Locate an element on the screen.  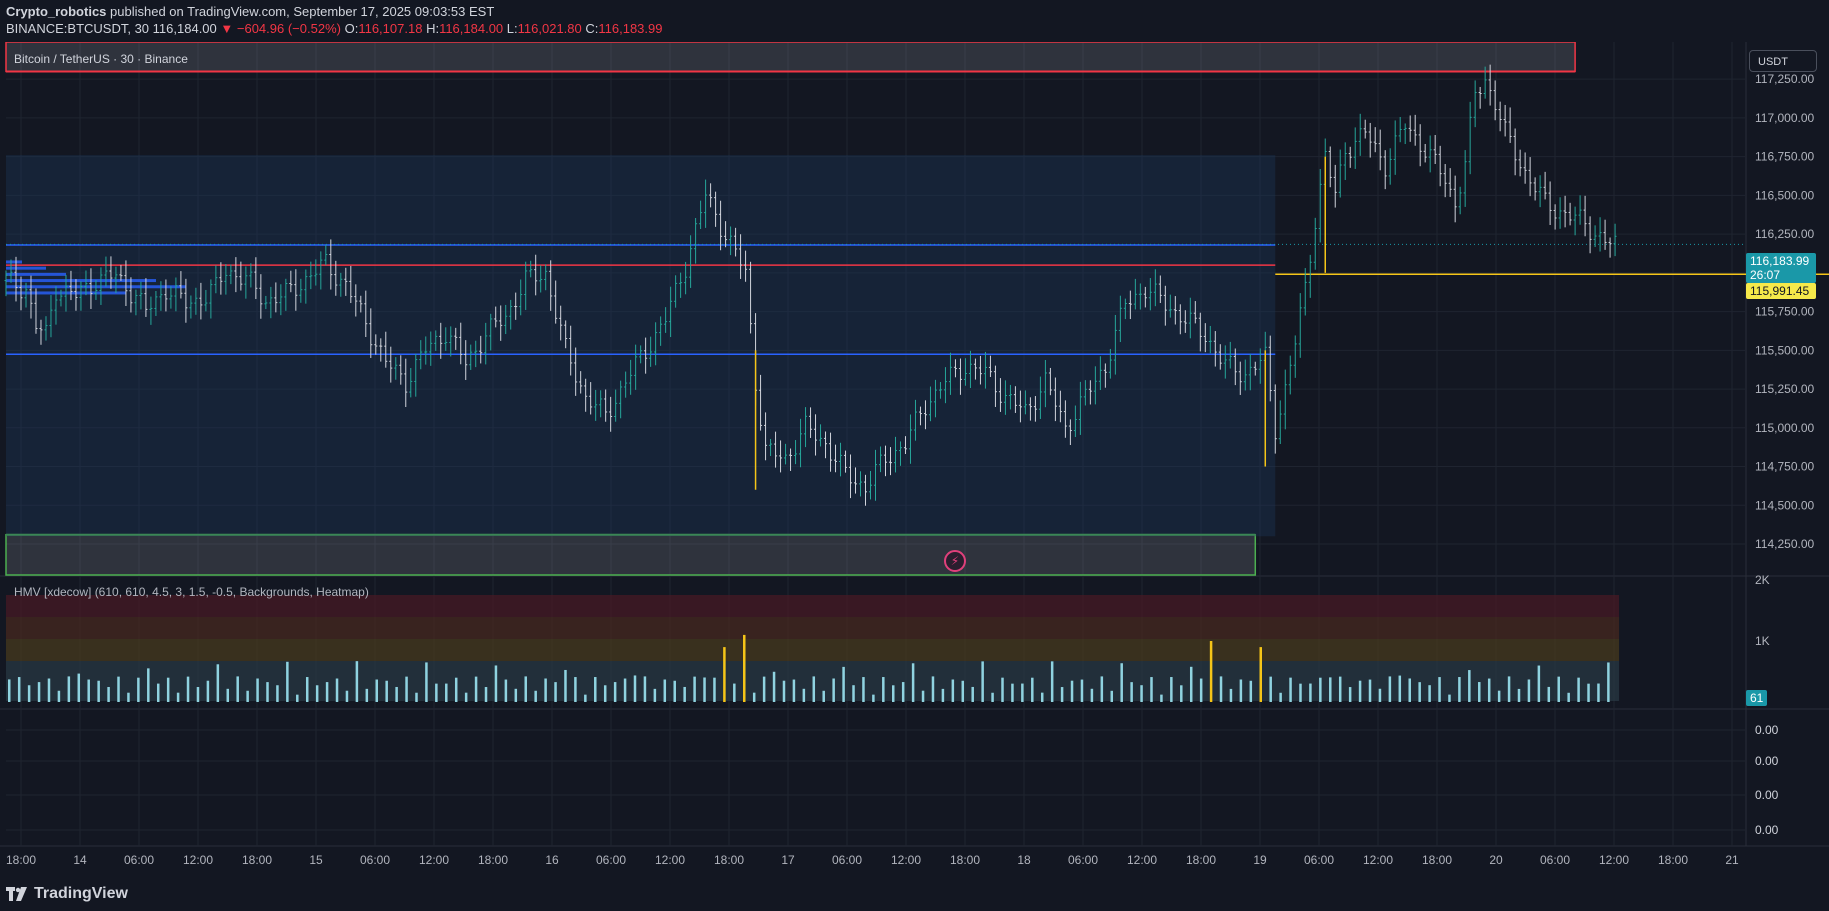
close-value: 116,183.99 is located at coordinates (630, 28).